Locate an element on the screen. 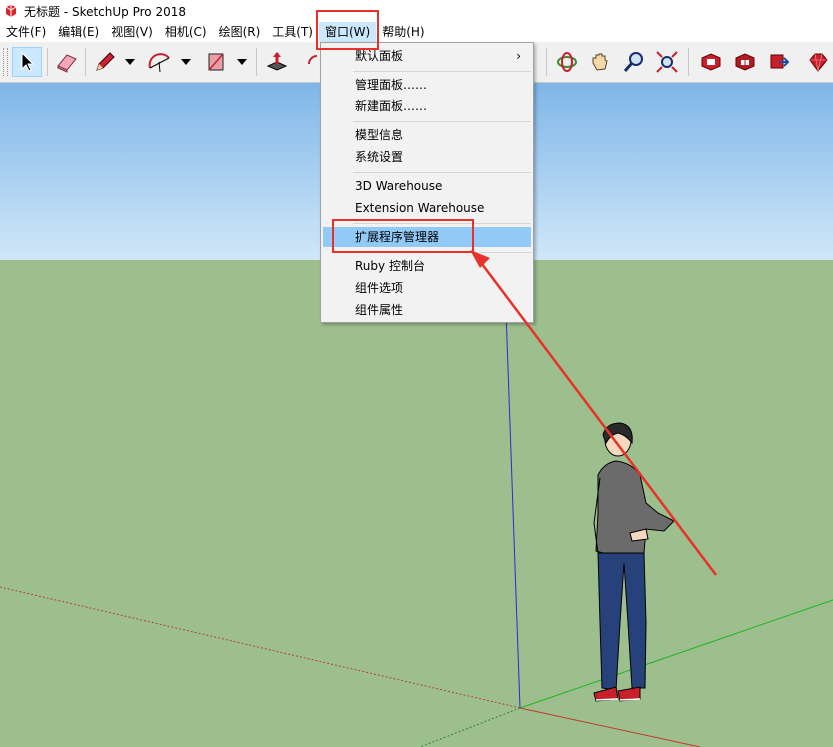 This screenshot has width=833, height=747. menu-item-ruby-console: Ruby 控制台 is located at coordinates (427, 266).